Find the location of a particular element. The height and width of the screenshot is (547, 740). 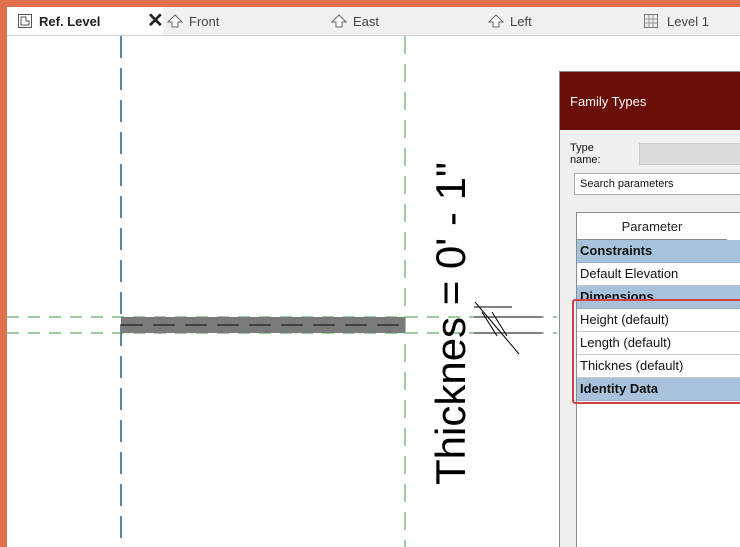

dimension-leader-line is located at coordinates (497, 328).